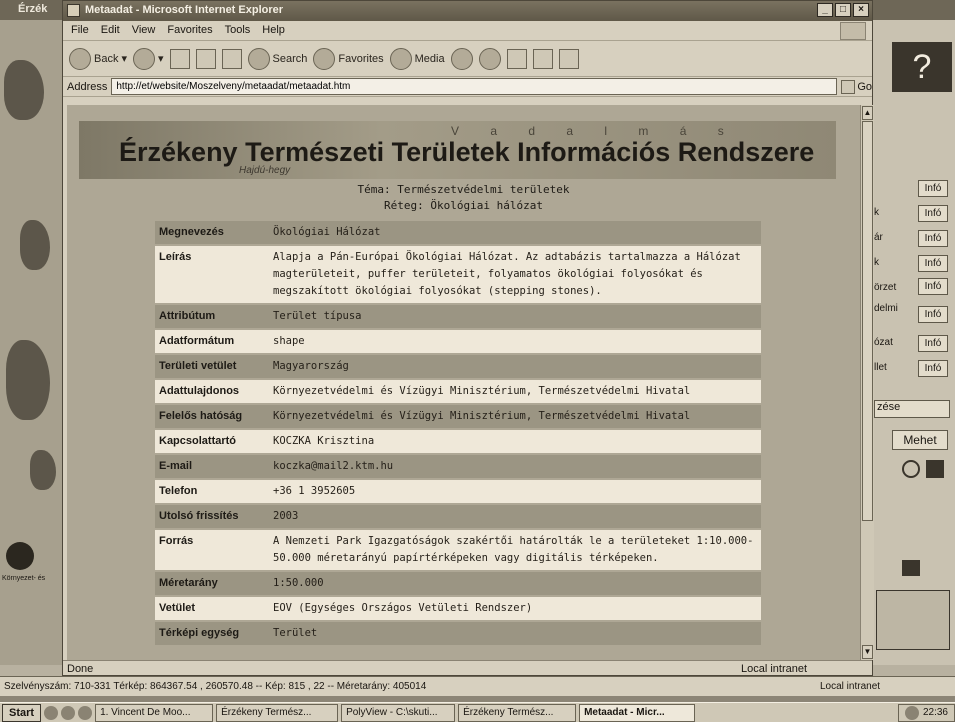 The width and height of the screenshot is (955, 722). I want to click on overview-map, so click(913, 620).